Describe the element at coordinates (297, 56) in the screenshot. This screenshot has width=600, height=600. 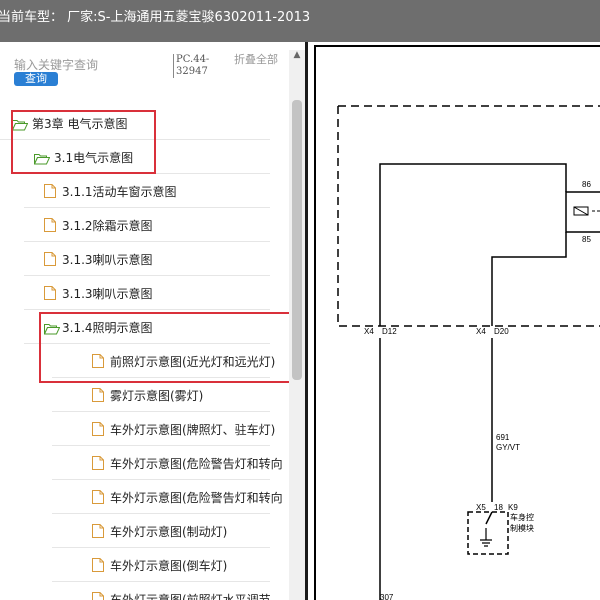
I see `scroll-up-icon: ▲` at that location.